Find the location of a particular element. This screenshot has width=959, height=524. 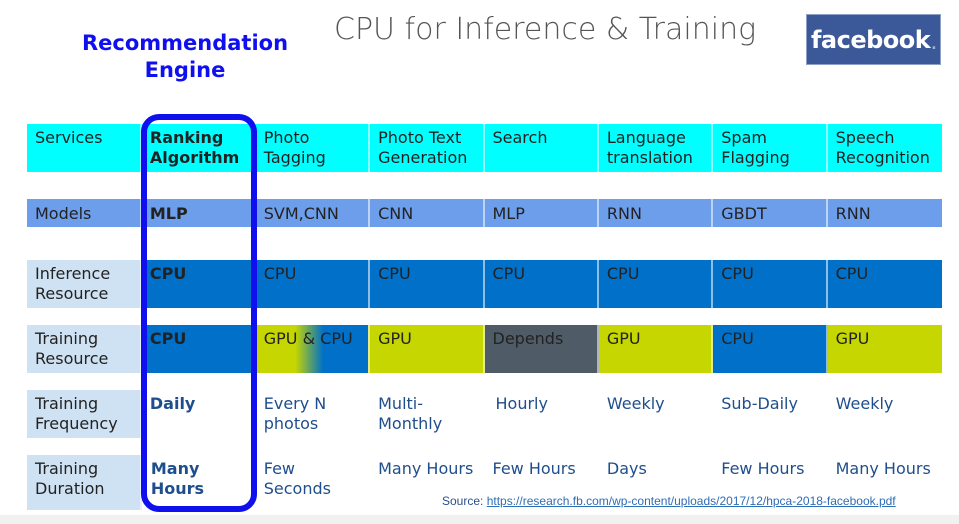

source-label: Source: is located at coordinates (463, 501).